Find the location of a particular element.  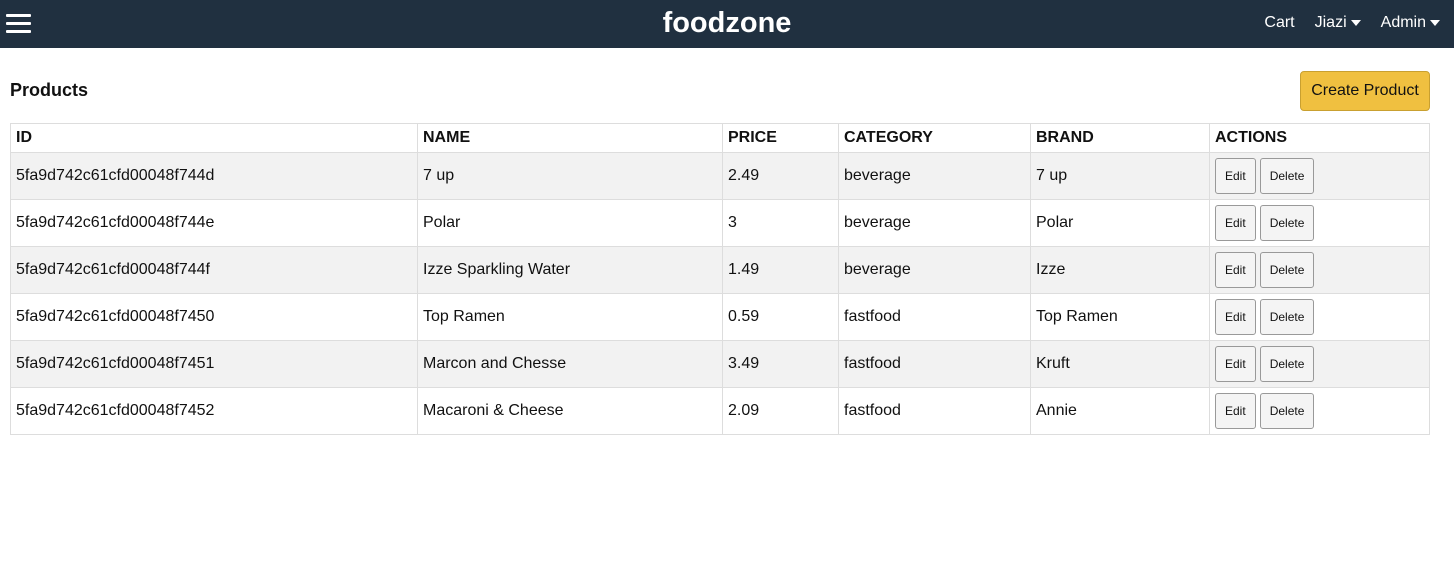

user-menu: Jiazi is located at coordinates (1338, 23).